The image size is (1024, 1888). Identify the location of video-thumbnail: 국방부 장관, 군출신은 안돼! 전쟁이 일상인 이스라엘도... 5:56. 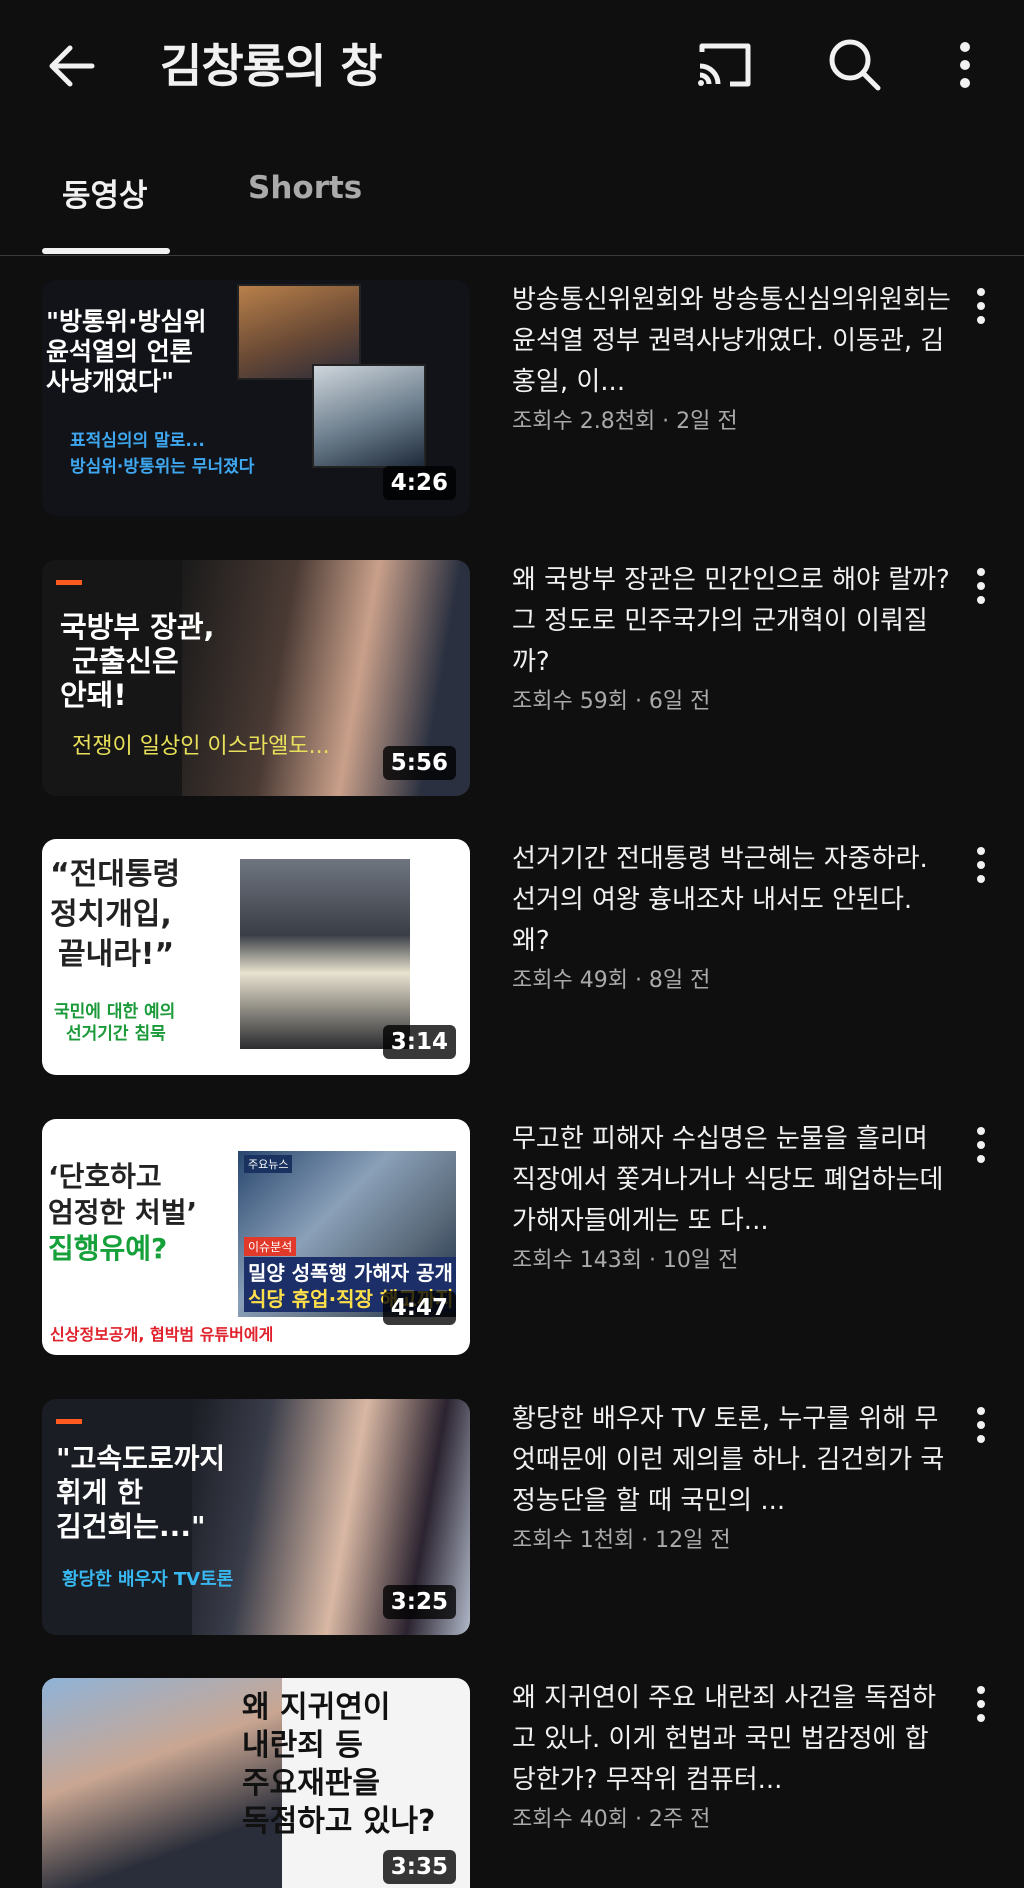
(256, 678).